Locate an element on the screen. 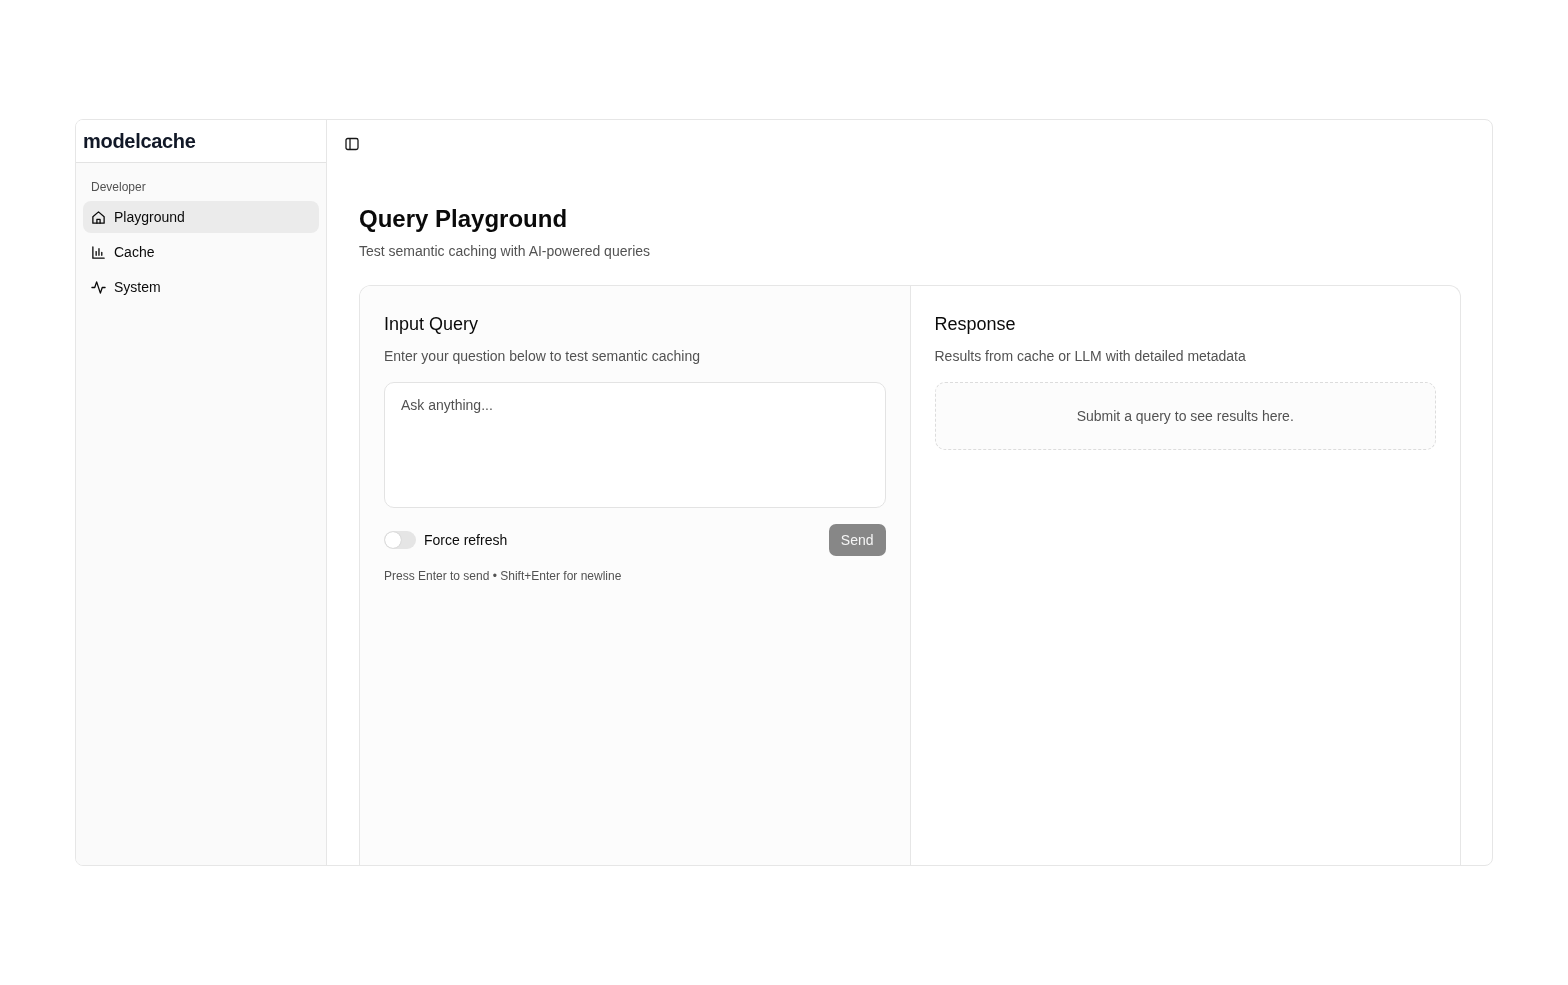  app-logo-text: modelcache is located at coordinates (139, 141).